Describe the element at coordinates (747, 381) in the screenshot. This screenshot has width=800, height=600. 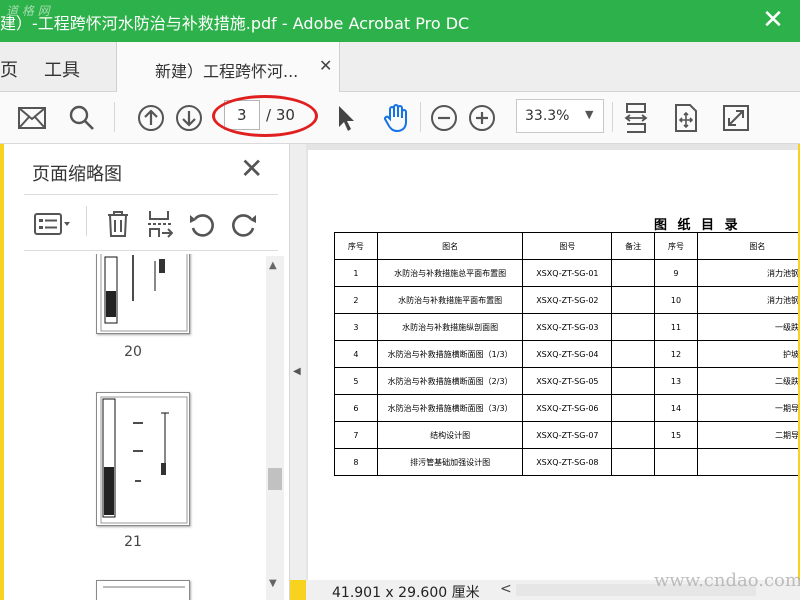
I see `table-cell: 二级跌水钢` at that location.